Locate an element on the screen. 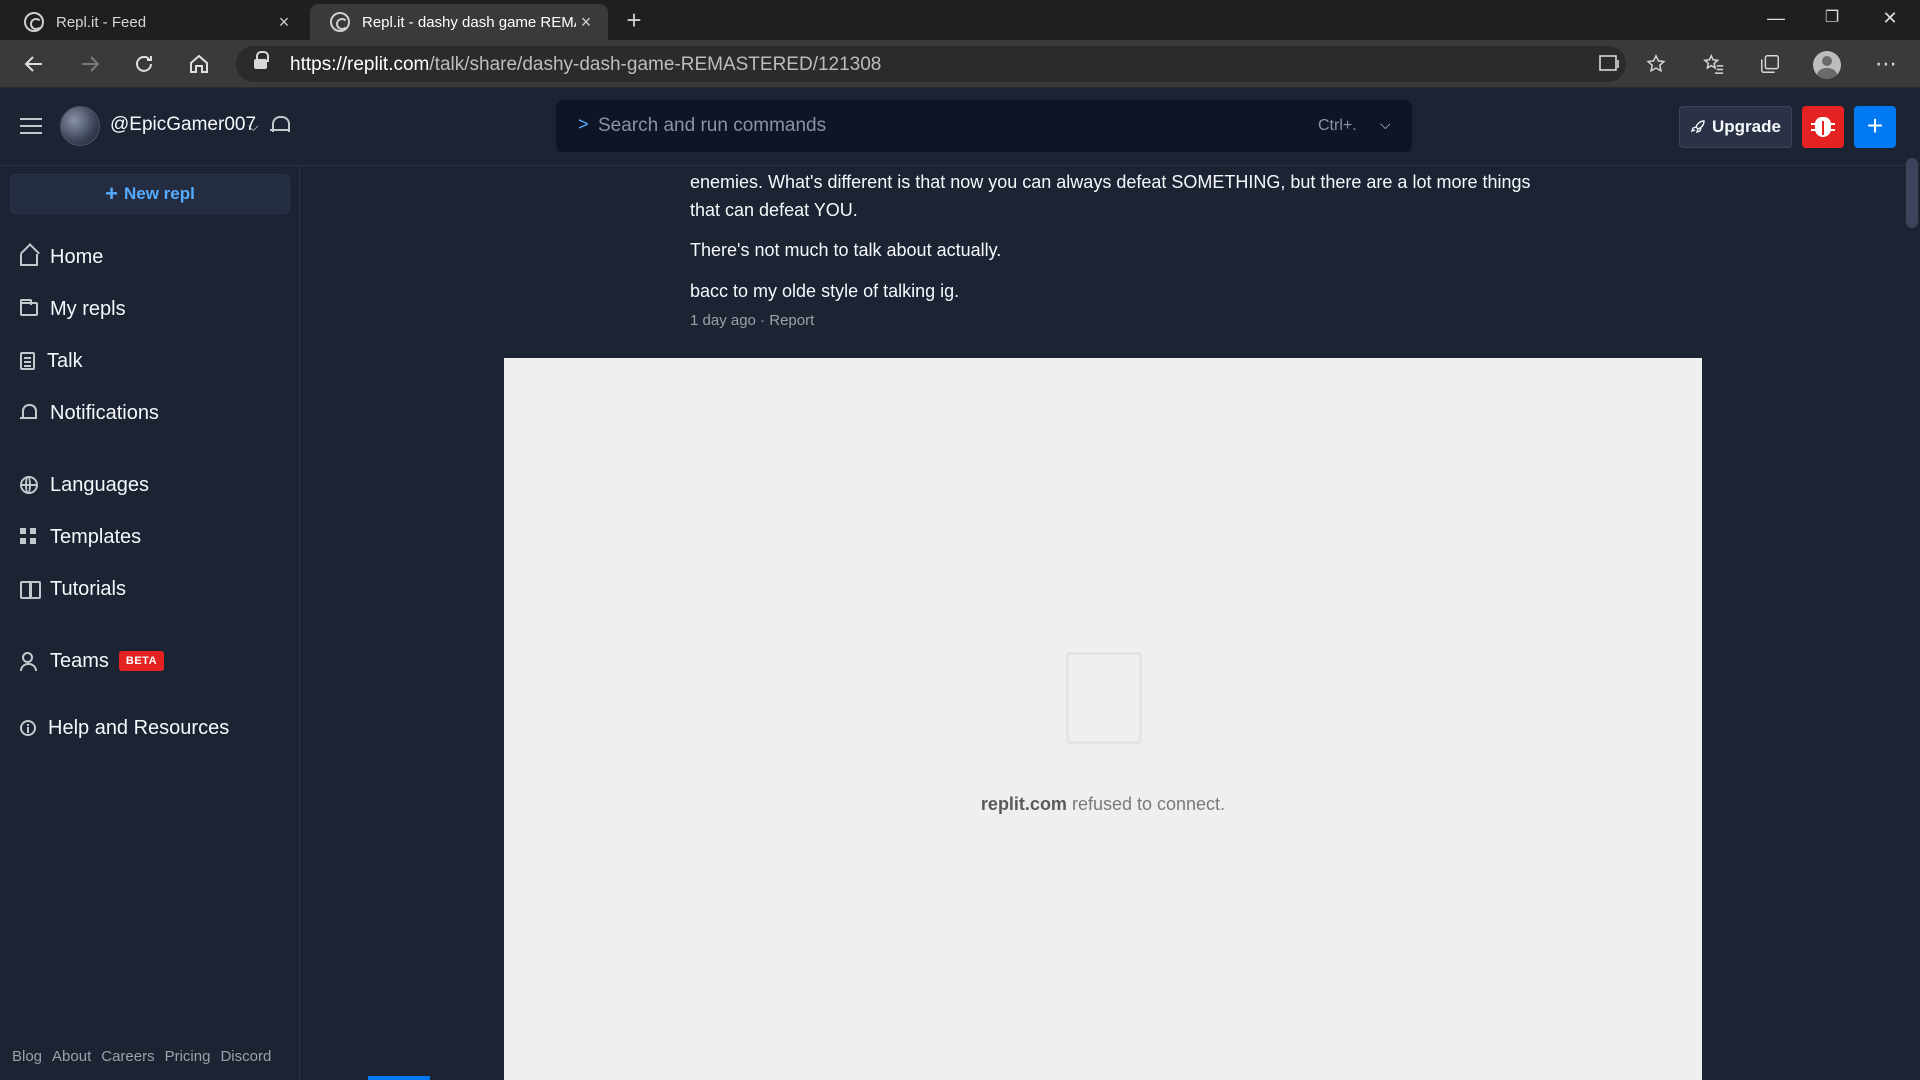 The width and height of the screenshot is (1920, 1080). bug-icon is located at coordinates (1823, 127).